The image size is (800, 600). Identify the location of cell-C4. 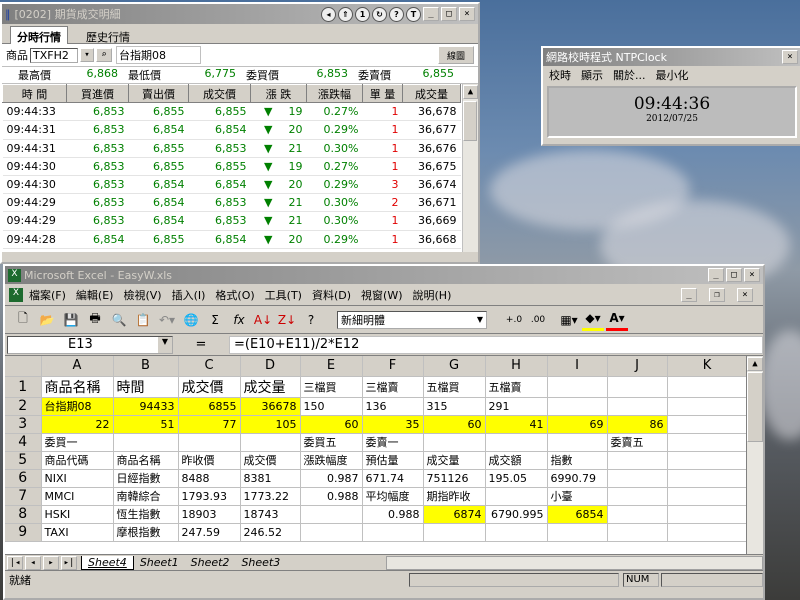
(209, 442).